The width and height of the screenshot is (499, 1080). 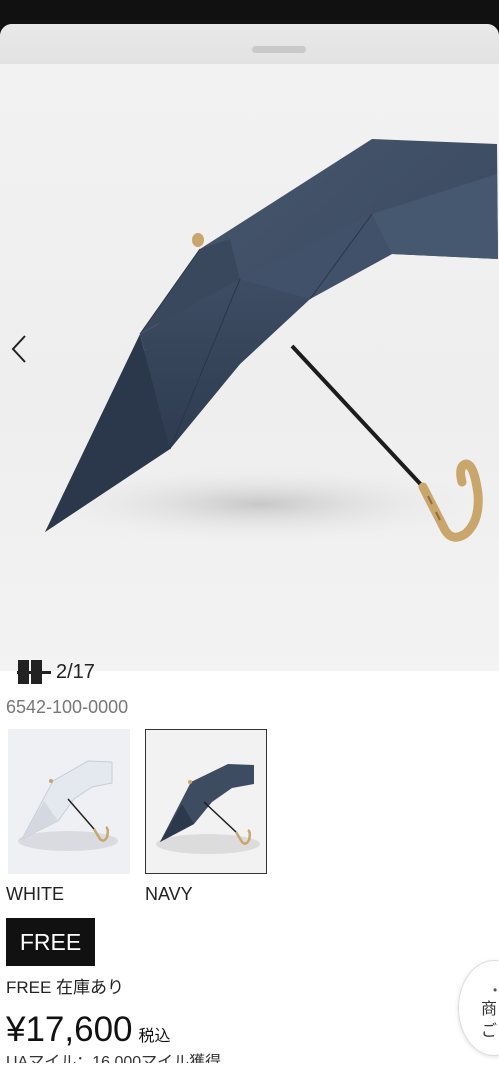 I want to click on sheet-grabber-handle, so click(x=279, y=49).